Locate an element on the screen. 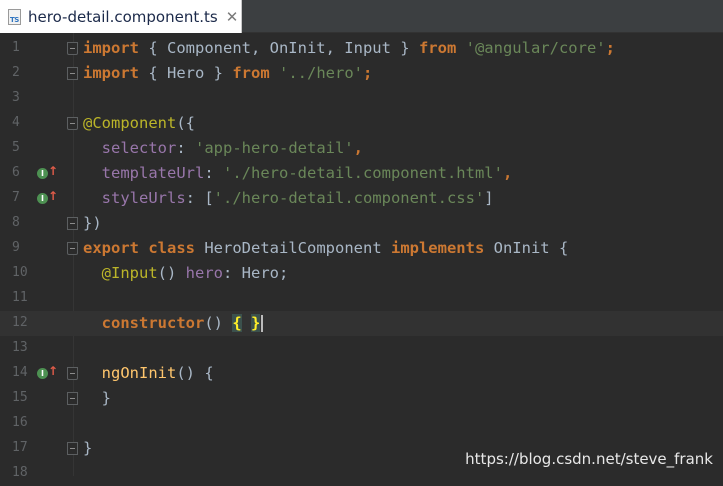 This screenshot has width=723, height=486. line-number: 1 is located at coordinates (16, 47).